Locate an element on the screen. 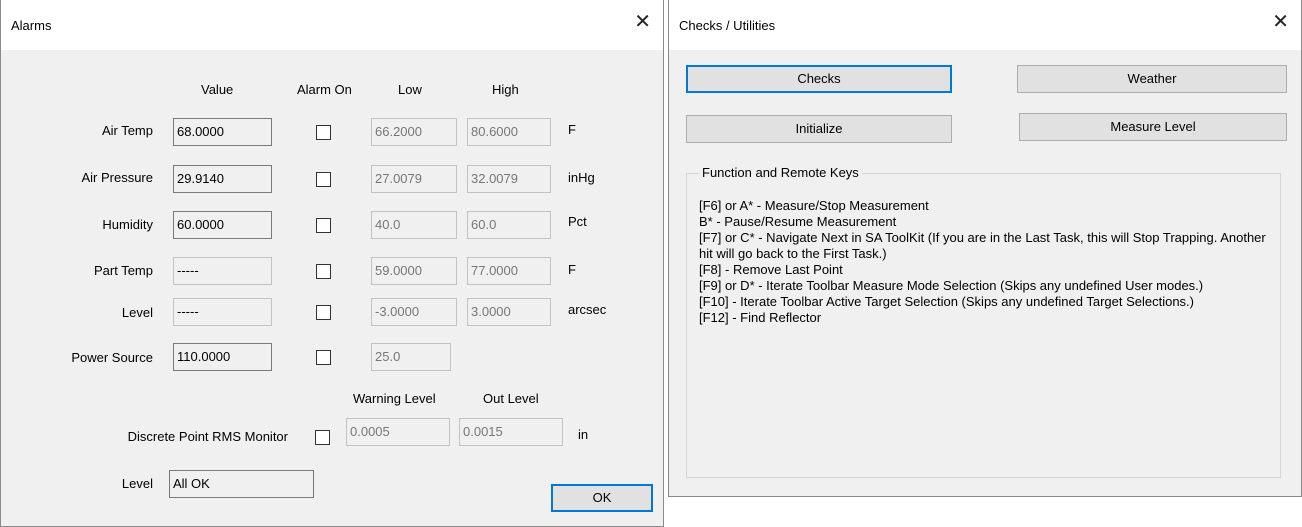 This screenshot has width=1302, height=527. level-alarm-checkbox is located at coordinates (323, 312).